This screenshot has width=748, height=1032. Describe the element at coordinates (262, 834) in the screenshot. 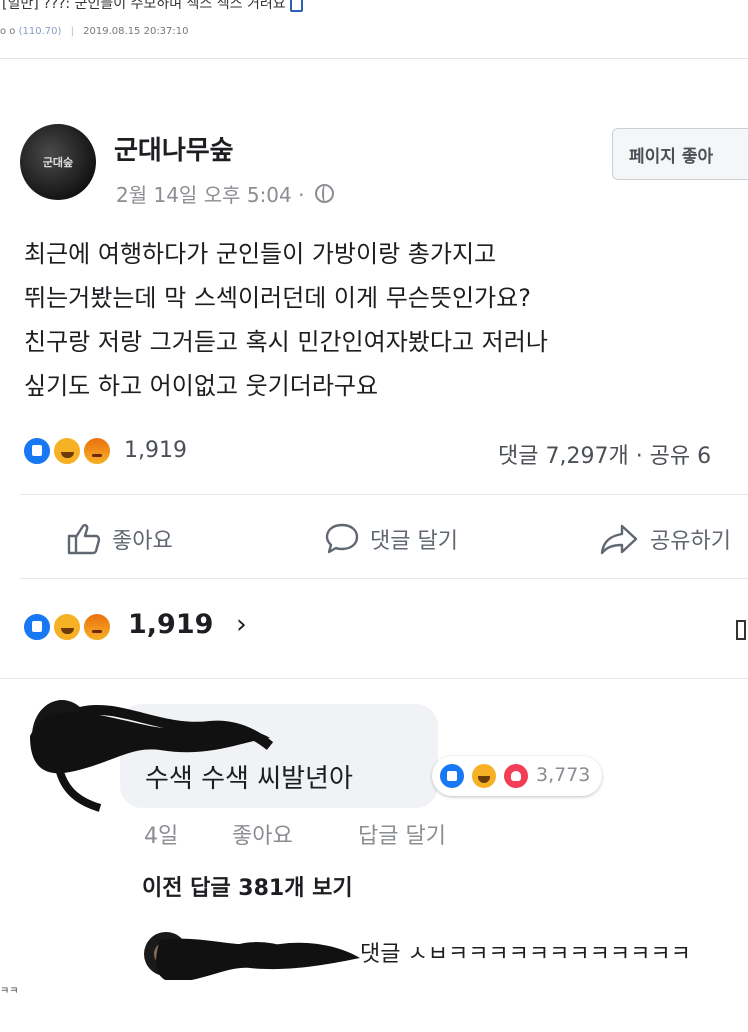

I see `comment-like-link: 좋아요` at that location.